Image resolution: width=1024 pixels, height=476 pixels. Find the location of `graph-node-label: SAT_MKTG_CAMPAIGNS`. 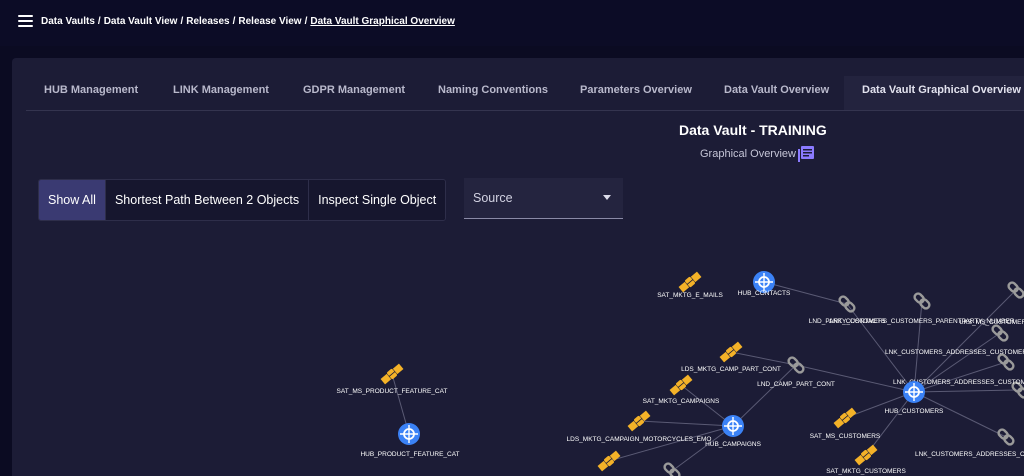

graph-node-label: SAT_MKTG_CAMPAIGNS is located at coordinates (681, 401).